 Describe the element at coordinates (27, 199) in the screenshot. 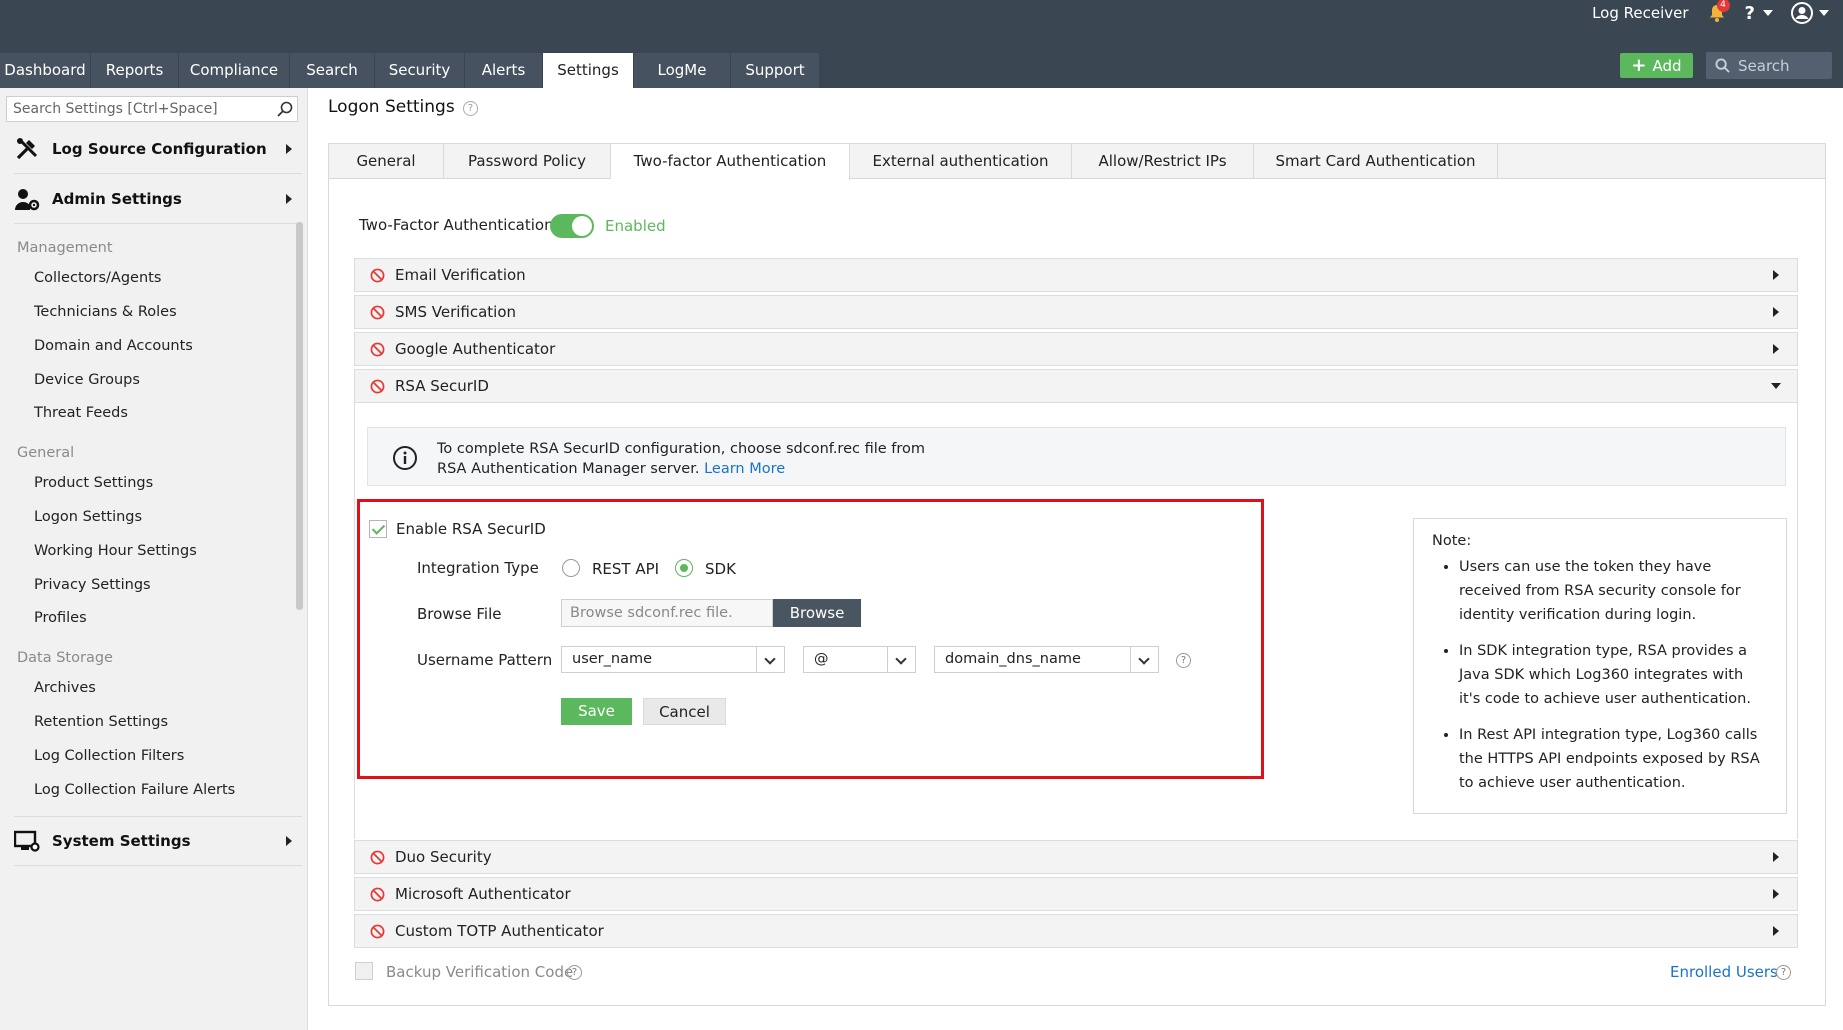

I see `admin-user-gear-icon` at that location.